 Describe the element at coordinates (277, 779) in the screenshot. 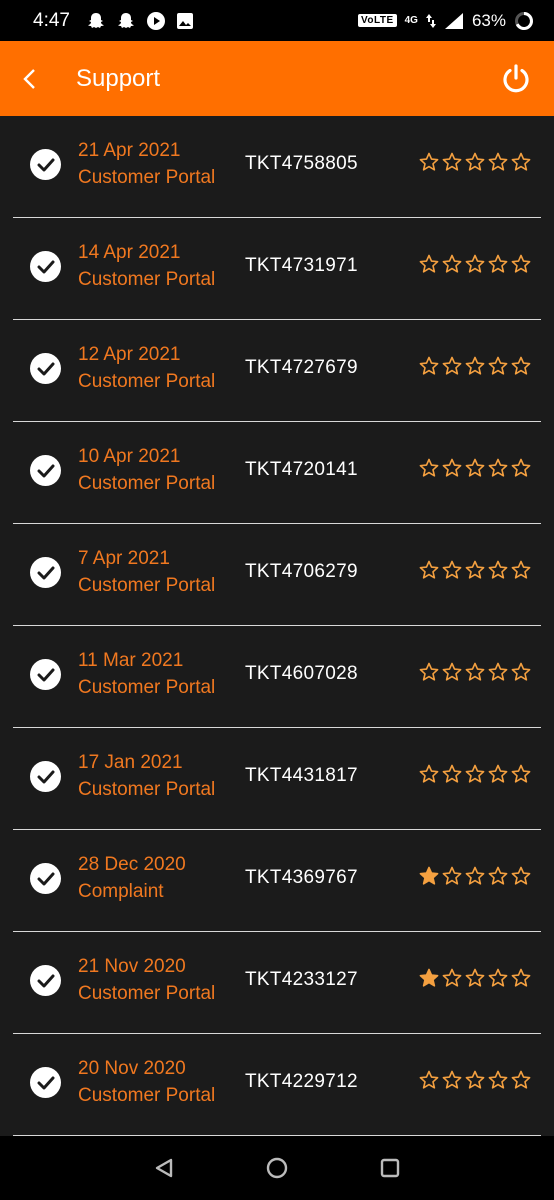

I see `ticket-row: 17 Jan 2021 Customer Portal TKT4431817` at that location.